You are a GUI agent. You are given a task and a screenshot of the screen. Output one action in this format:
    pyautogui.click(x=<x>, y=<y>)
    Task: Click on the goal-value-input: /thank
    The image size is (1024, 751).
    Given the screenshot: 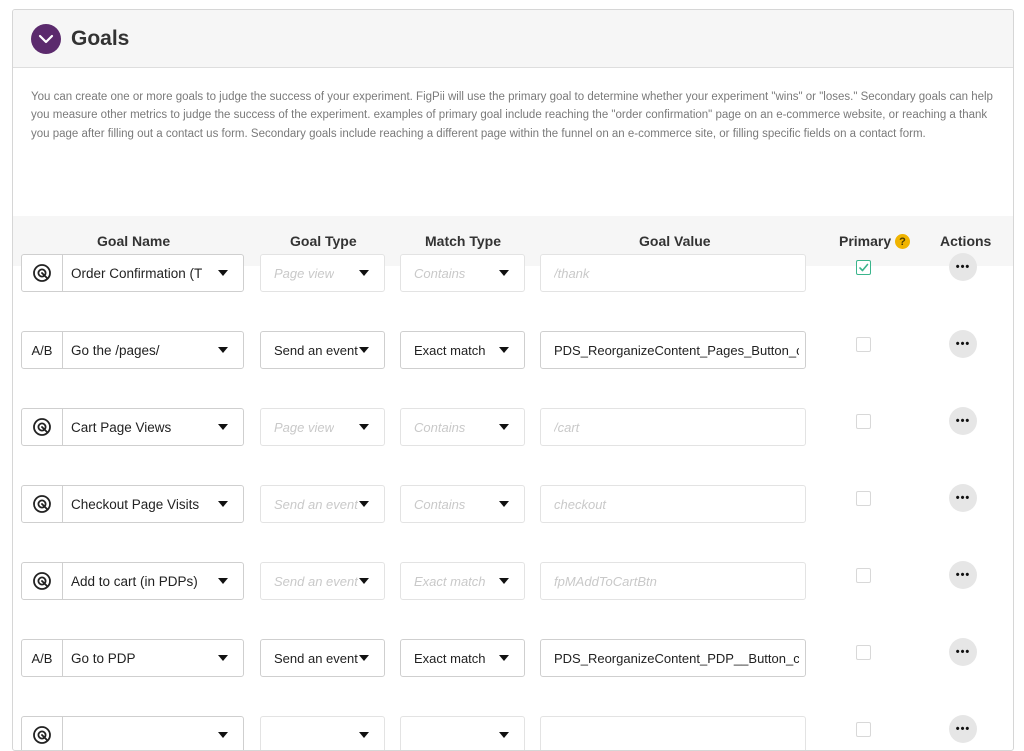 What is the action you would take?
    pyautogui.click(x=673, y=273)
    